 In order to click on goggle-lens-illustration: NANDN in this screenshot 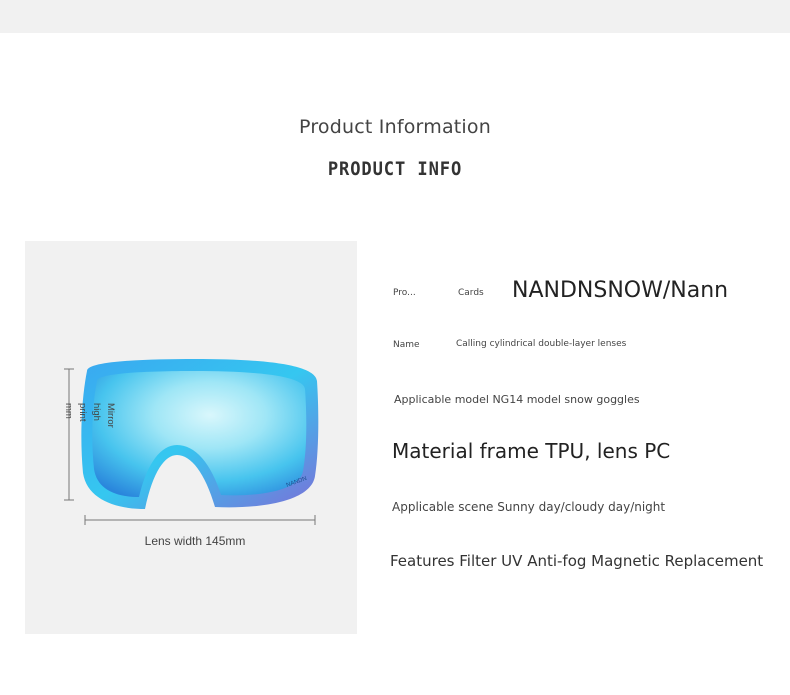, I will do `click(191, 442)`.